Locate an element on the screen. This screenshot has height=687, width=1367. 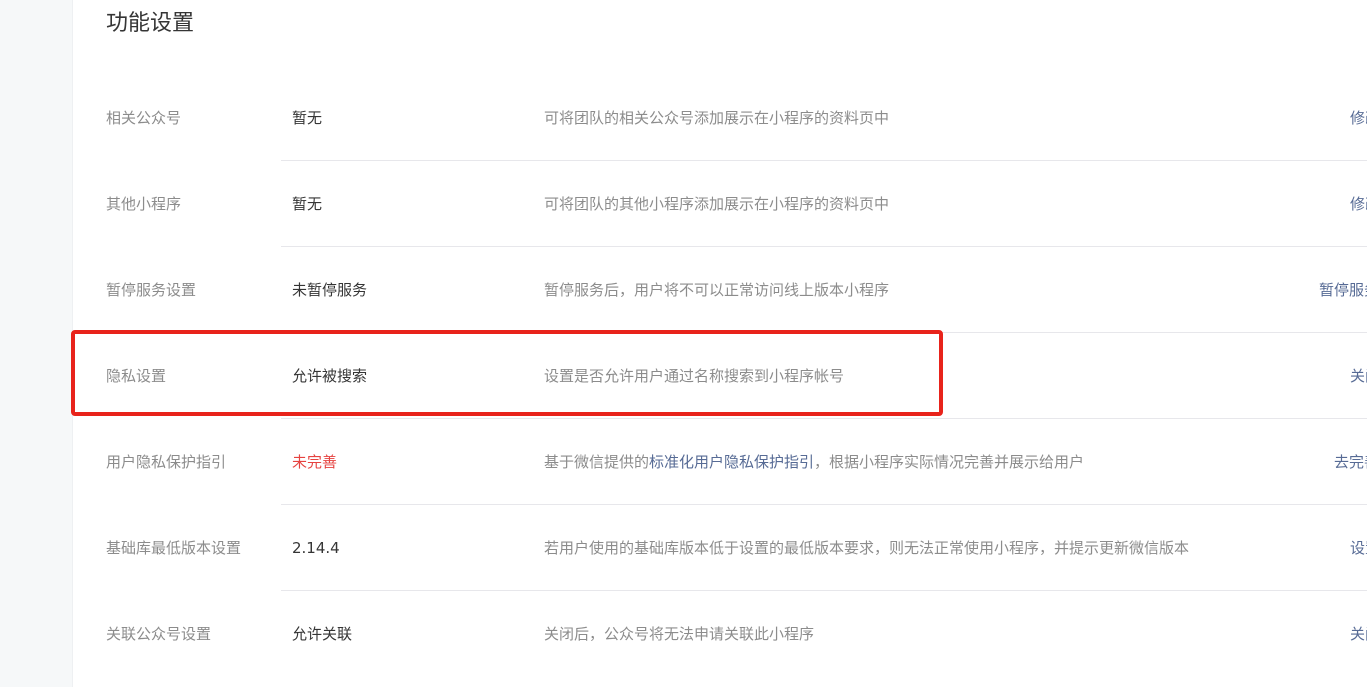
pause-service-link: 暂停服务 is located at coordinates (1343, 290).